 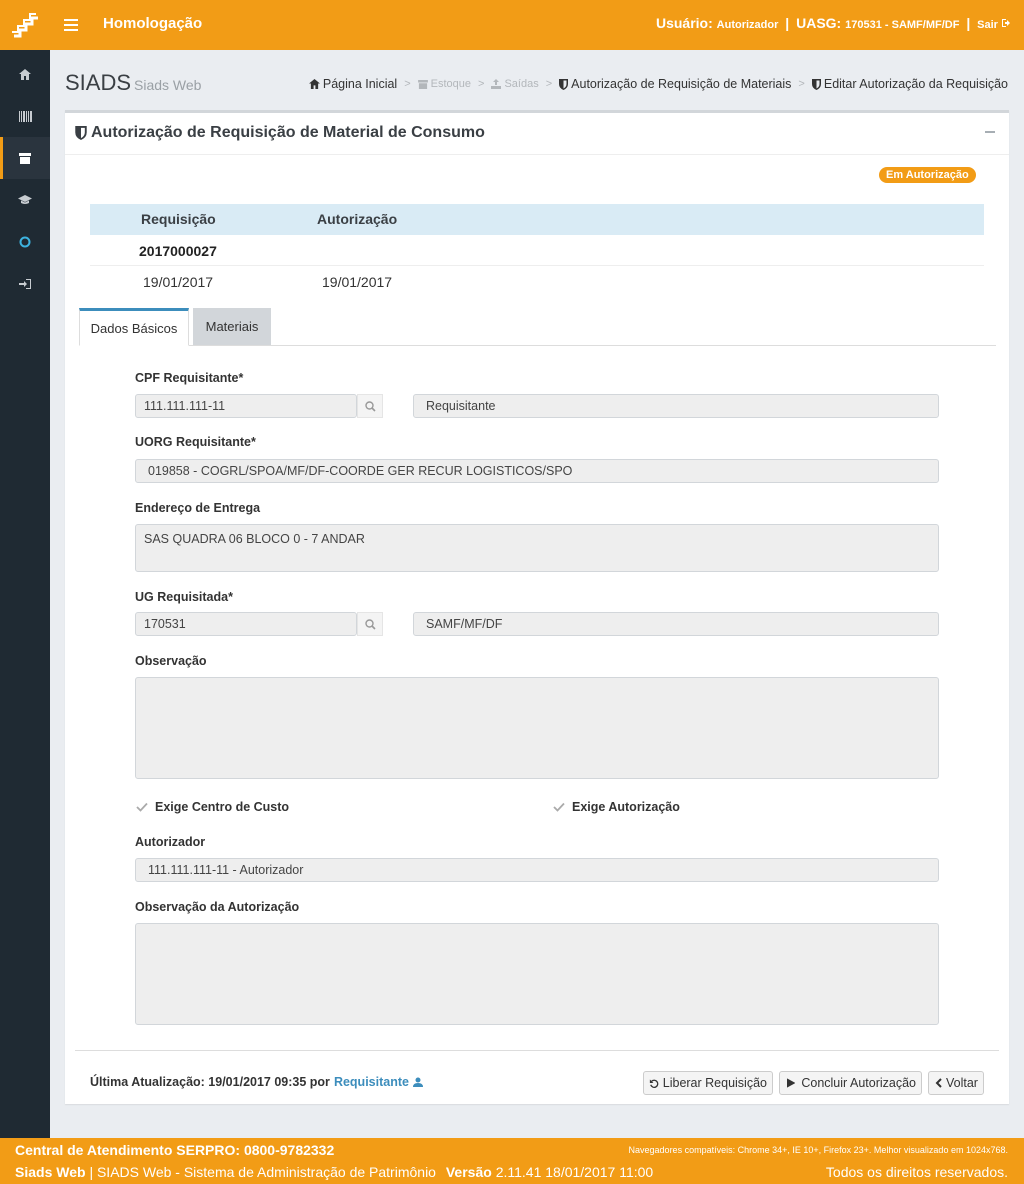 I want to click on endereco-label: Endereço de Entrega, so click(x=198, y=508).